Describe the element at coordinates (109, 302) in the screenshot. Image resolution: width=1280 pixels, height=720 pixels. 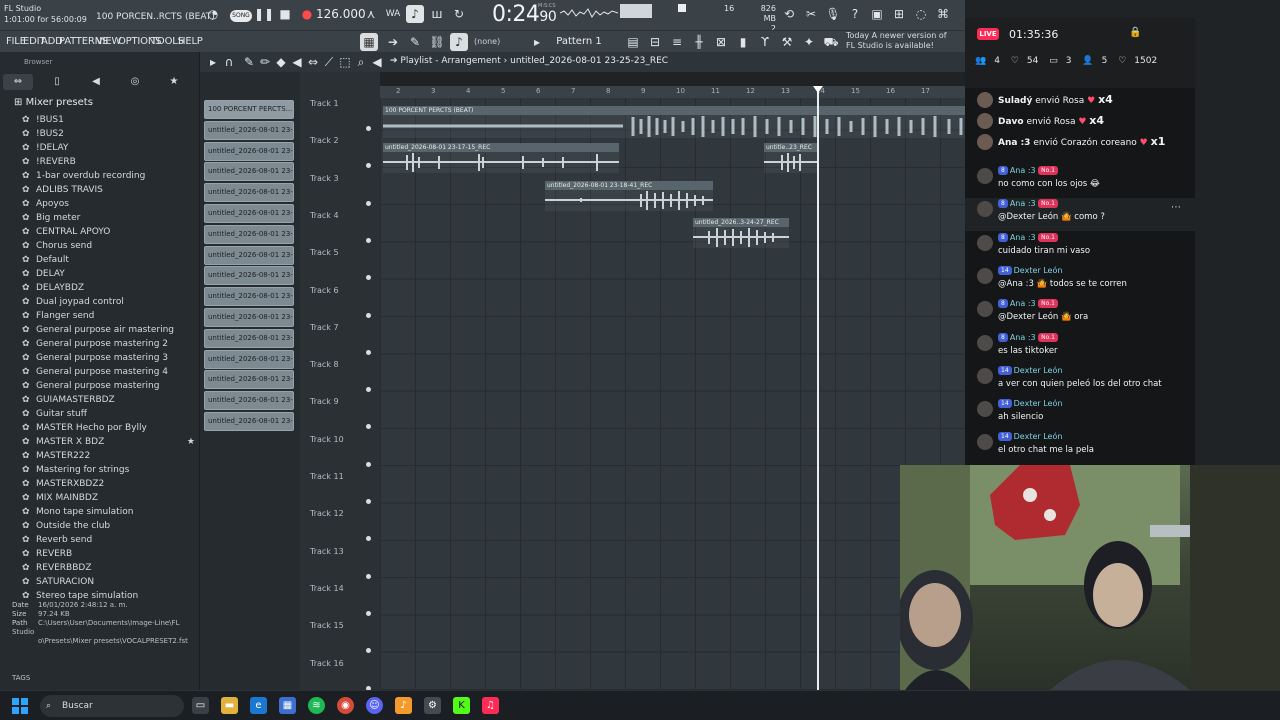
I see `preset-item: ✿ Dual joypad control` at that location.